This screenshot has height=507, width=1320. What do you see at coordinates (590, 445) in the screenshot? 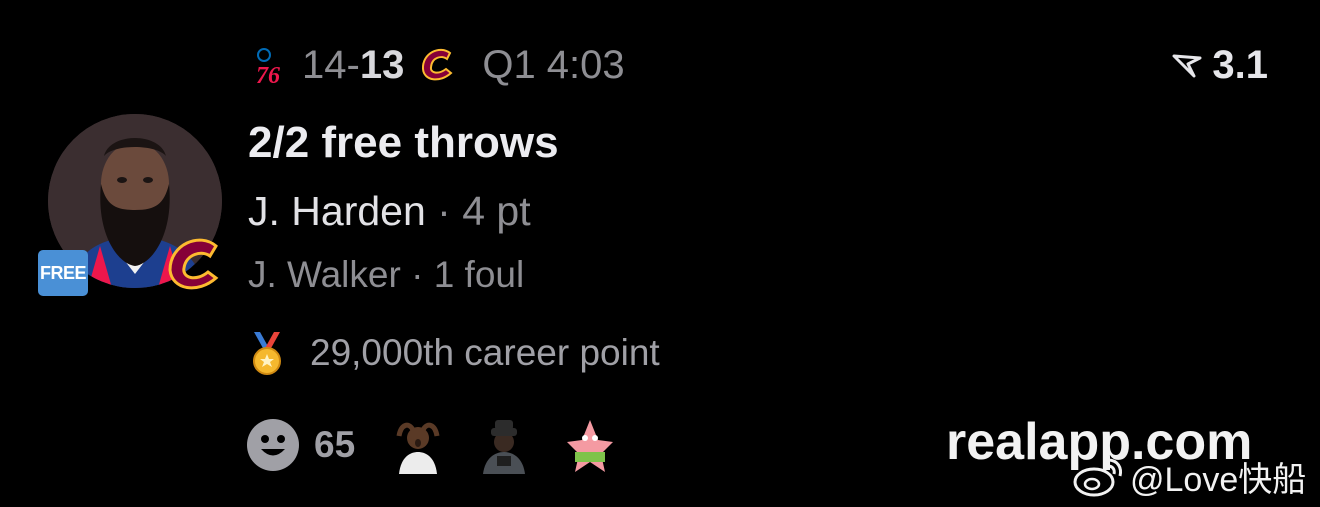
I see `sticker-patrick-star` at bounding box center [590, 445].